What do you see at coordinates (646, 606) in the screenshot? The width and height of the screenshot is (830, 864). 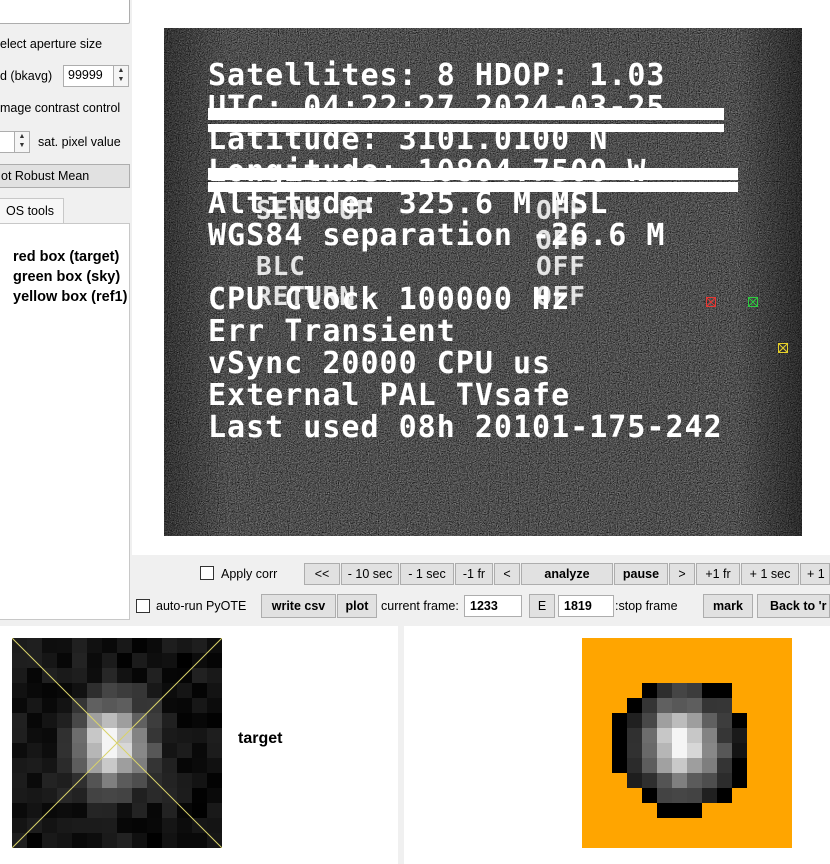 I see `stop-frame-label: :stop frame` at bounding box center [646, 606].